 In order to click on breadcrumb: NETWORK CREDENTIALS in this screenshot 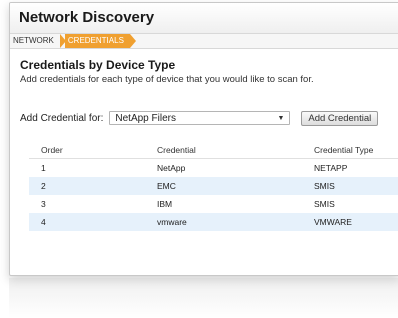, I will do `click(204, 41)`.